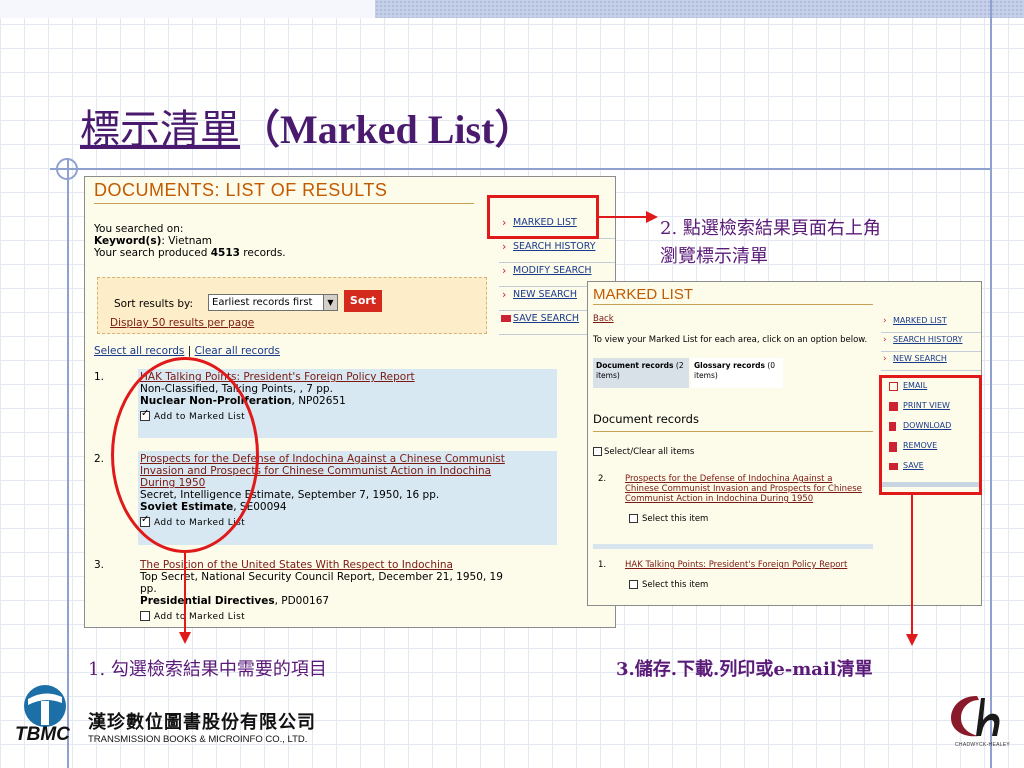  I want to click on arrow-to-note2-line, so click(624, 217).